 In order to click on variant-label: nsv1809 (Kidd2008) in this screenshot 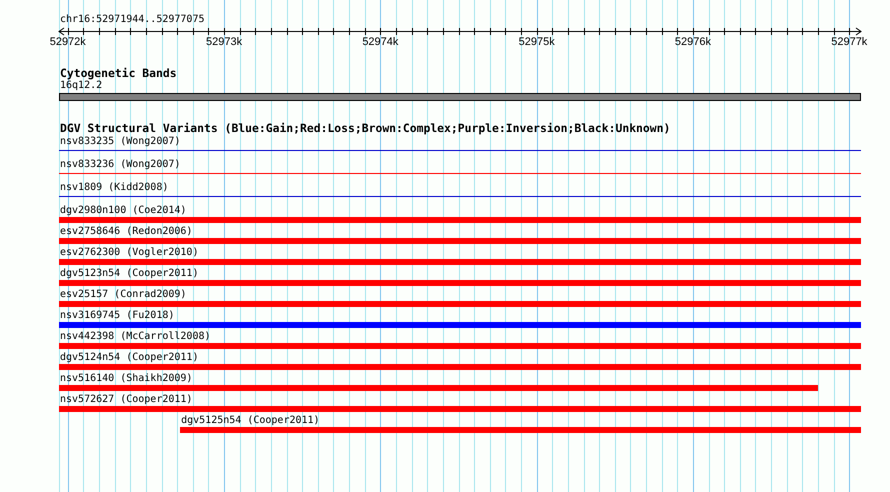, I will do `click(113, 187)`.